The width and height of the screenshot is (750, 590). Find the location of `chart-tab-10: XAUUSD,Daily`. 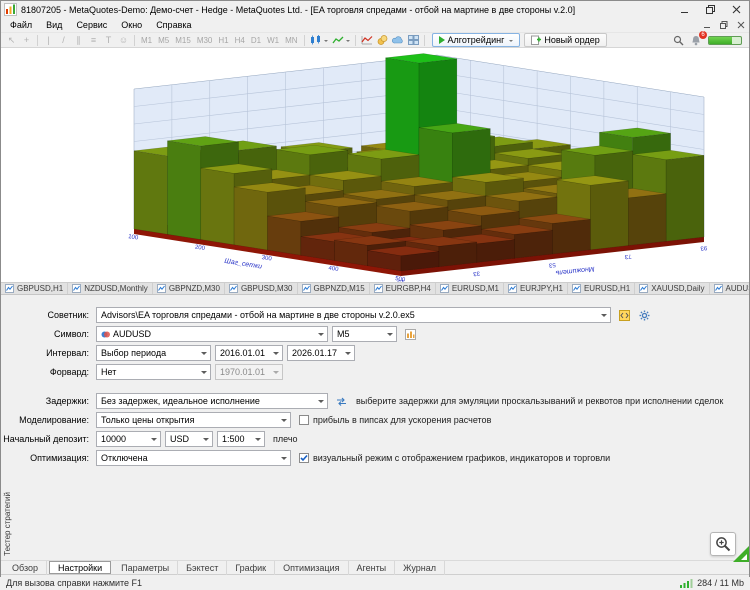

chart-tab-10: XAUUSD,Daily is located at coordinates (672, 288).